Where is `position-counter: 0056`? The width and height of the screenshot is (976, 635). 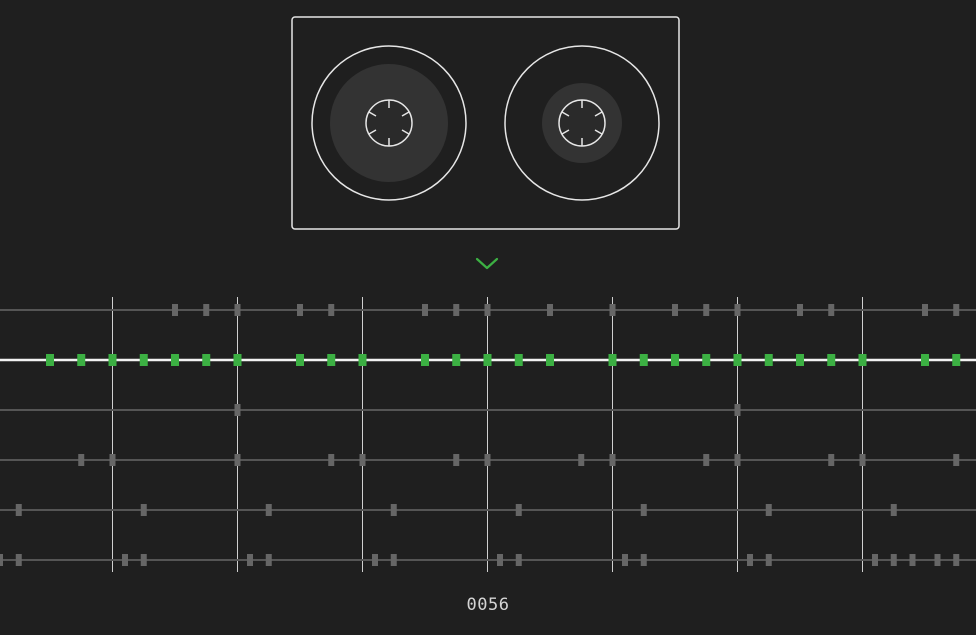
position-counter: 0056 is located at coordinates (488, 605).